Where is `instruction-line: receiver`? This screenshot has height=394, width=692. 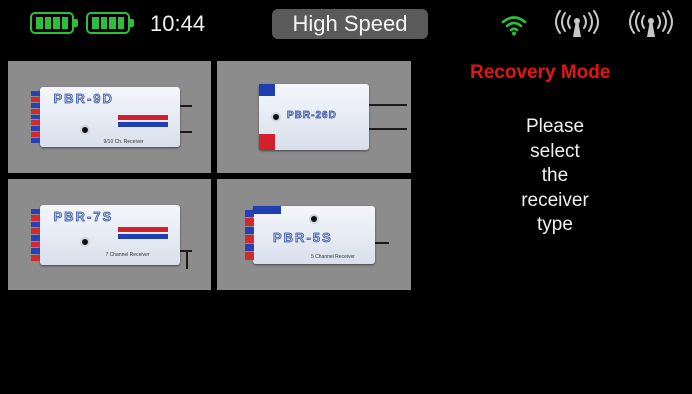 instruction-line: receiver is located at coordinates (555, 200).